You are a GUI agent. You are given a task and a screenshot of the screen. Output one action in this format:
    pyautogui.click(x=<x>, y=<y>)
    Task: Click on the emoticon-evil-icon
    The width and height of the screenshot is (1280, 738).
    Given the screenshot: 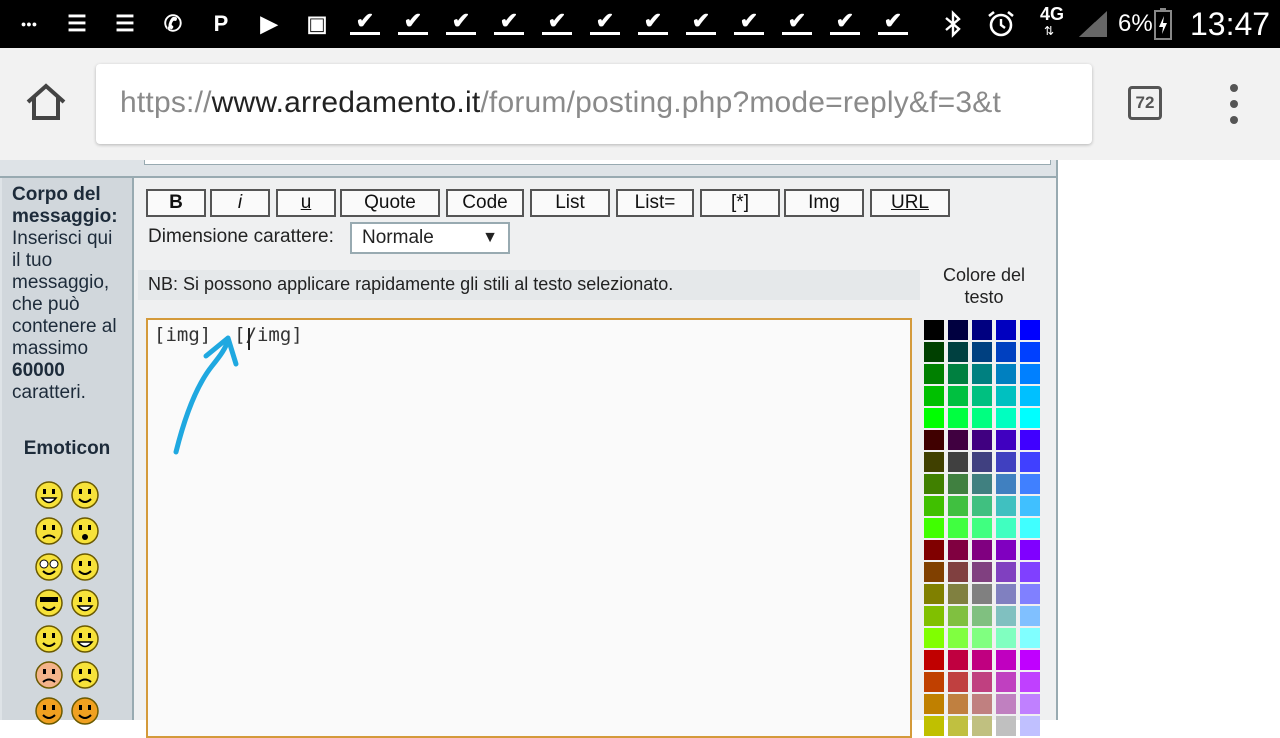 What is the action you would take?
    pyautogui.click(x=49, y=711)
    